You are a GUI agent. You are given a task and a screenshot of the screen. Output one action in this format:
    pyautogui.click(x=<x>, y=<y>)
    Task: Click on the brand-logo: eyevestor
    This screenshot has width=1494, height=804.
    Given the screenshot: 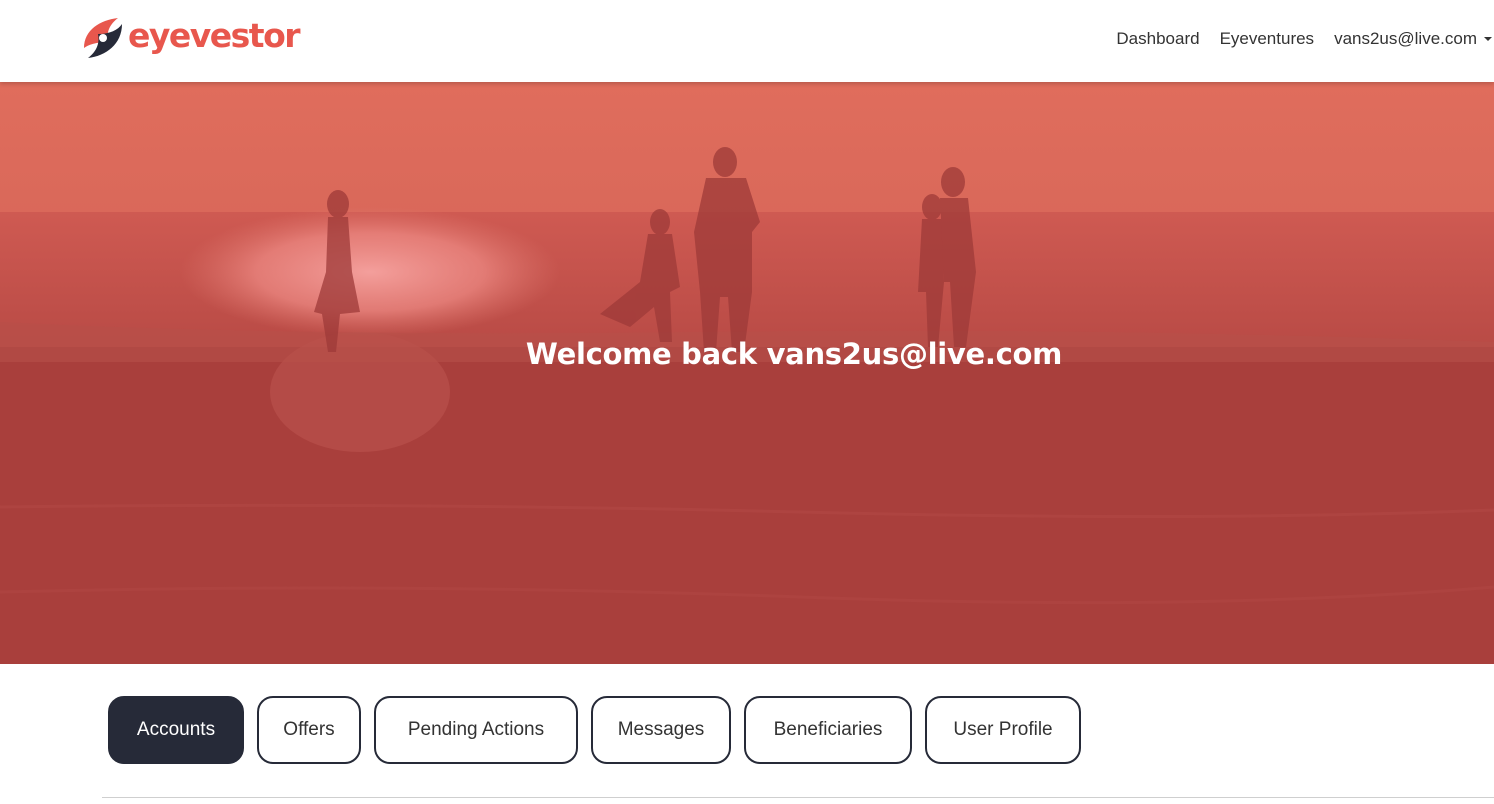 What is the action you would take?
    pyautogui.click(x=190, y=37)
    